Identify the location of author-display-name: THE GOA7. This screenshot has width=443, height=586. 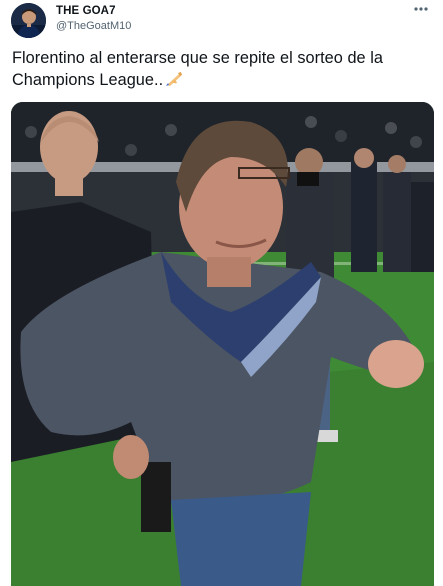
(93, 11).